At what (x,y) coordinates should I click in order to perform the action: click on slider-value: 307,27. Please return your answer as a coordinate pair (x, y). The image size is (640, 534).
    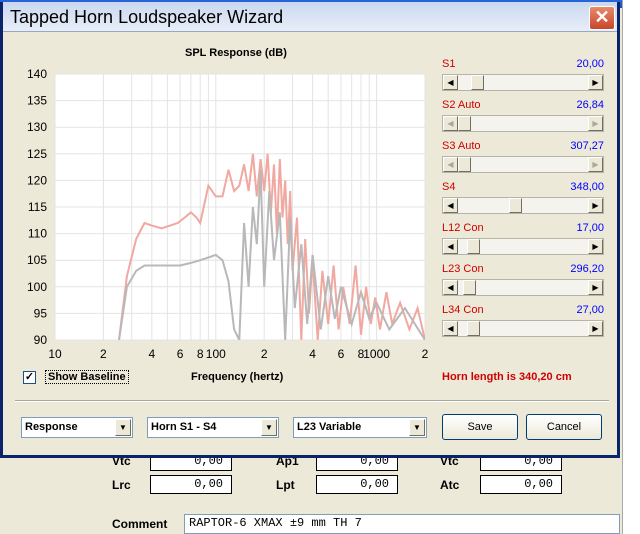
    Looking at the image, I should click on (587, 146).